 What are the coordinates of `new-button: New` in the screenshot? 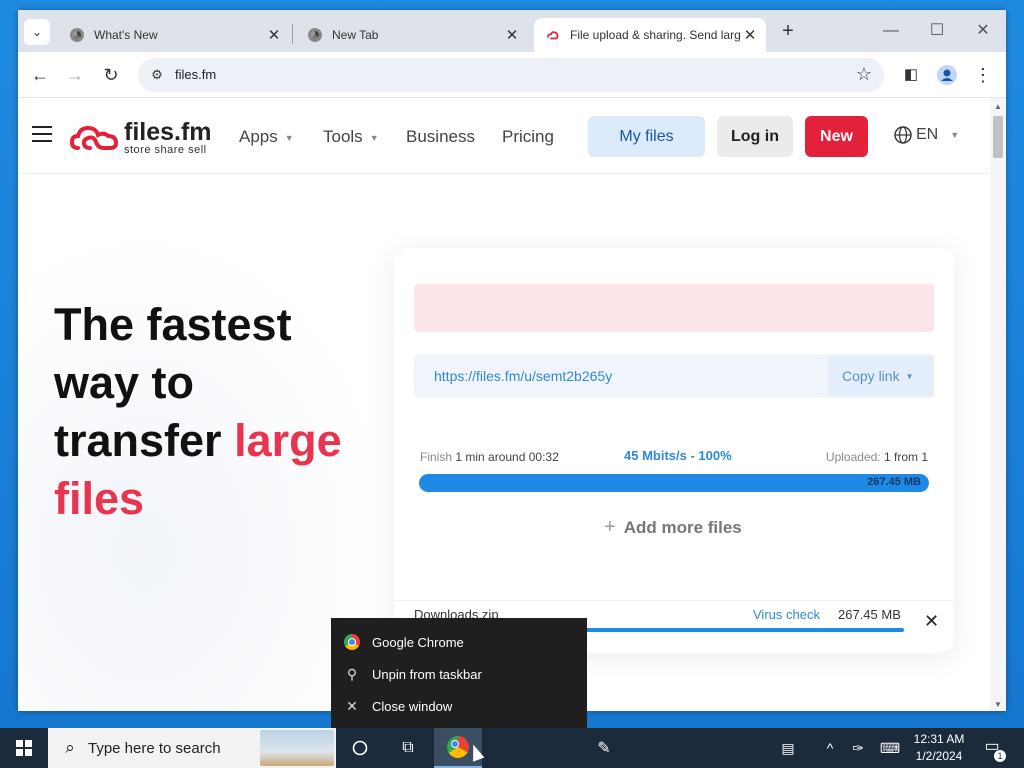 It's located at (836, 136).